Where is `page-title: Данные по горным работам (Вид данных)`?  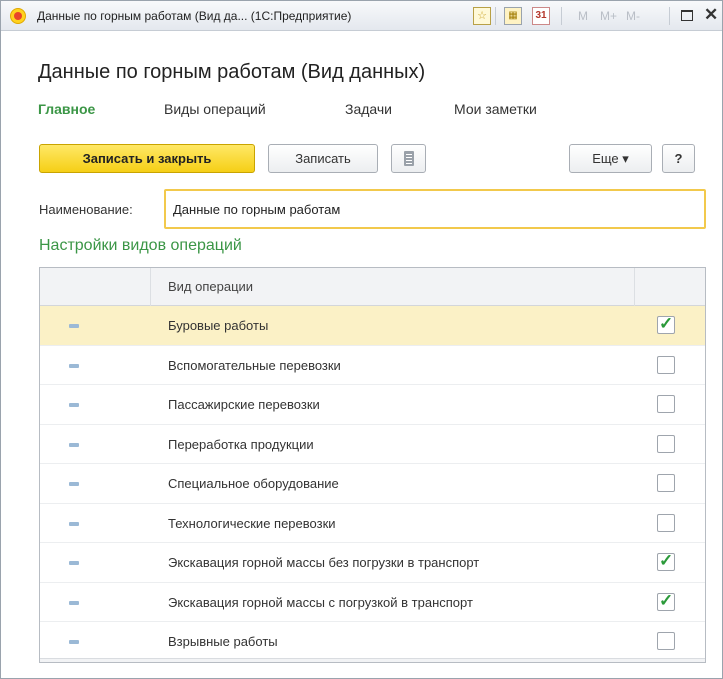 page-title: Данные по горным работам (Вид данных) is located at coordinates (232, 72).